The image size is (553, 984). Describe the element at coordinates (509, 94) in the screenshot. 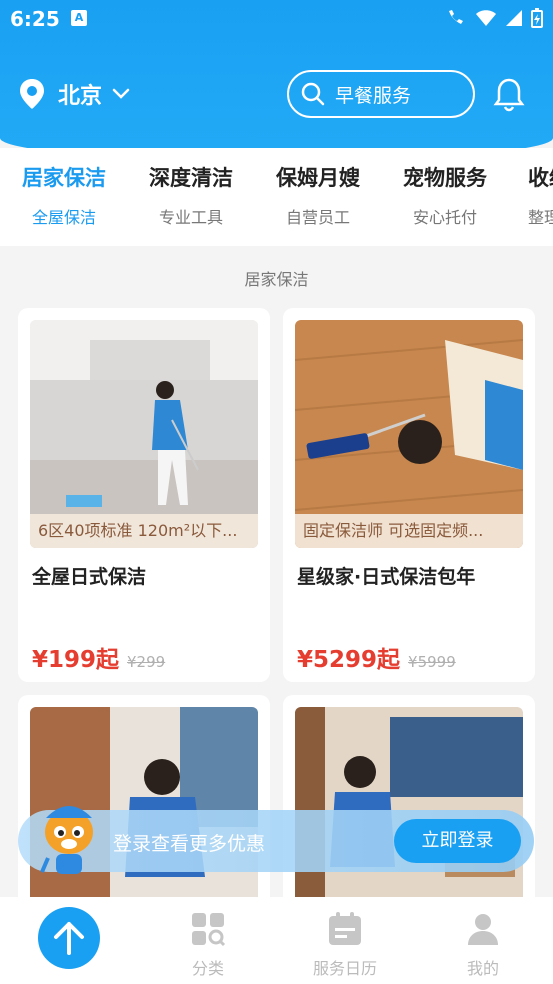

I see `bell-icon` at that location.